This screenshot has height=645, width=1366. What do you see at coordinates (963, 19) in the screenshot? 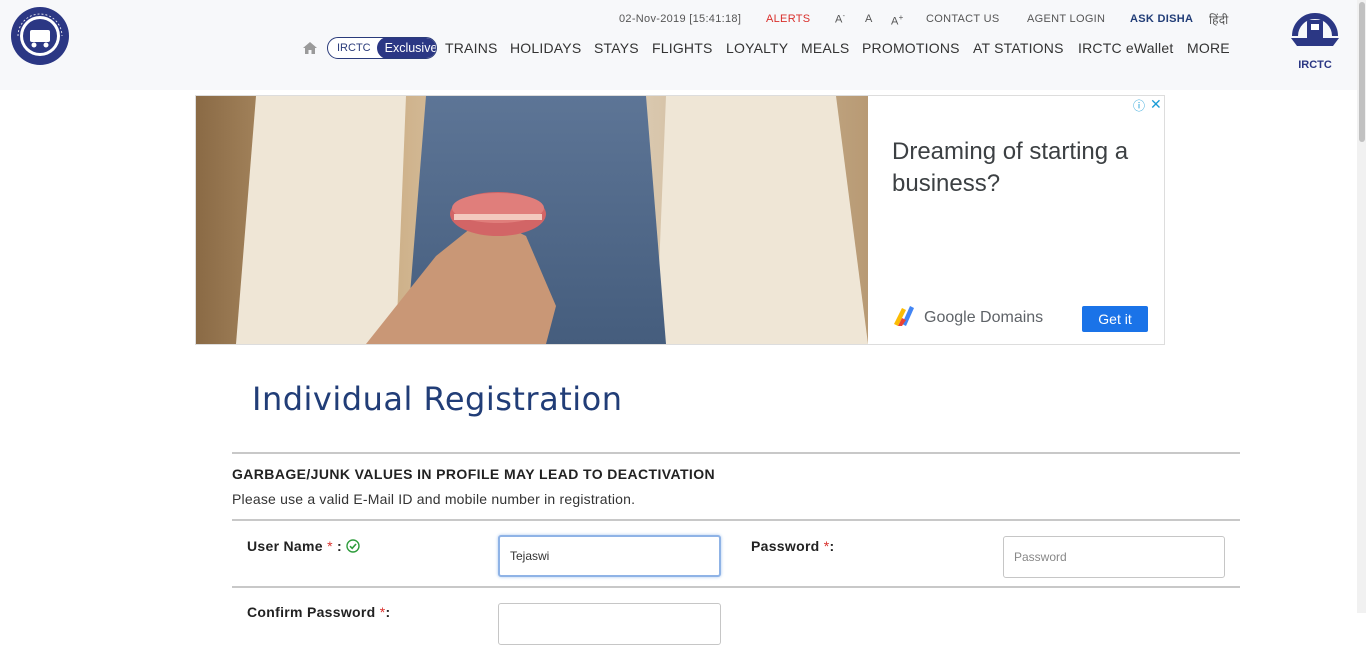
I see `contact-us-link: CONTACT US` at bounding box center [963, 19].